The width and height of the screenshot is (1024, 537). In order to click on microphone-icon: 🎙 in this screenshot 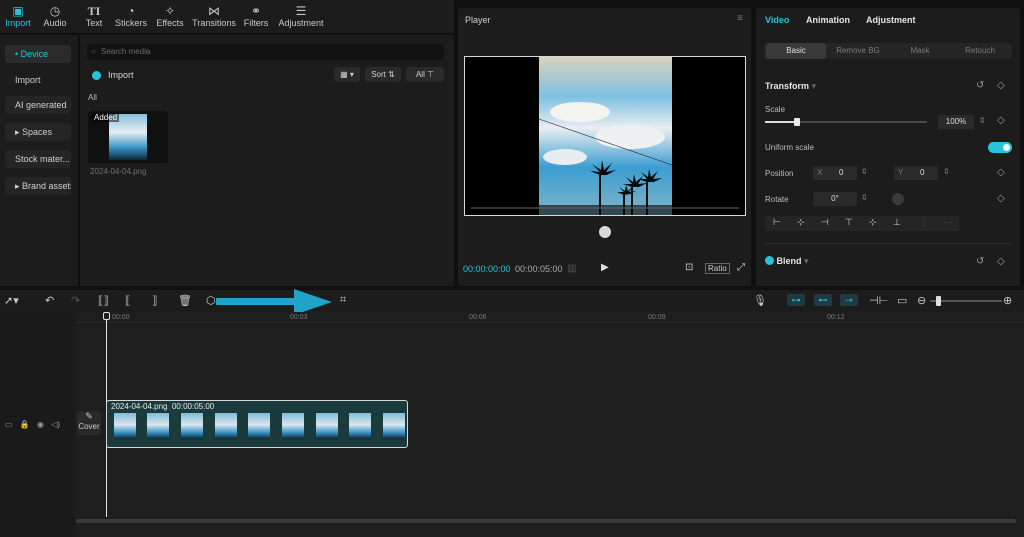, I will do `click(760, 300)`.